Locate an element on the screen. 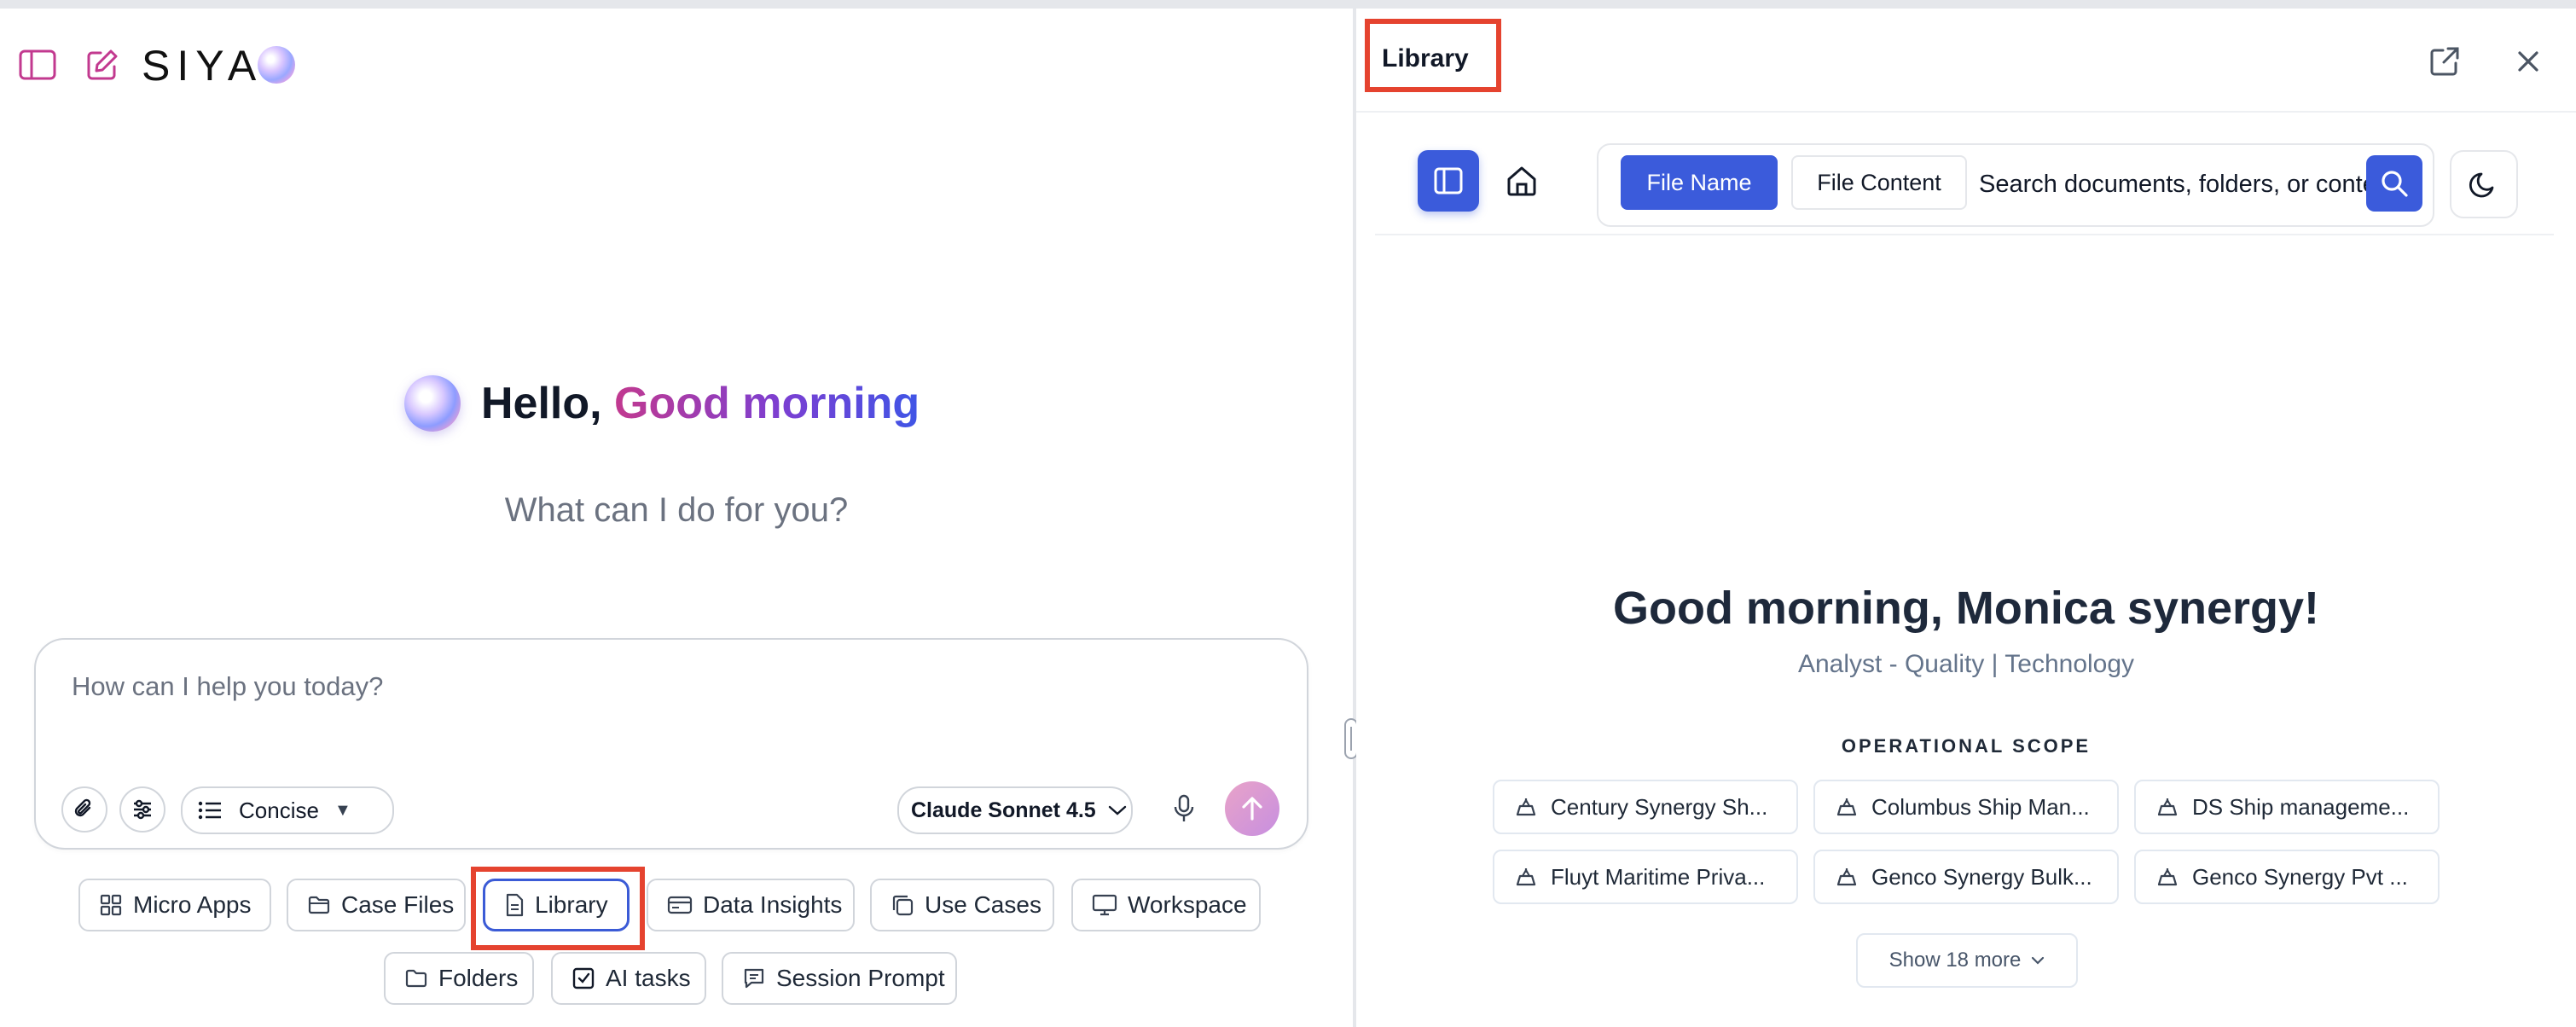 The height and width of the screenshot is (1027, 2576). chip-label: Session Prompt is located at coordinates (860, 978).